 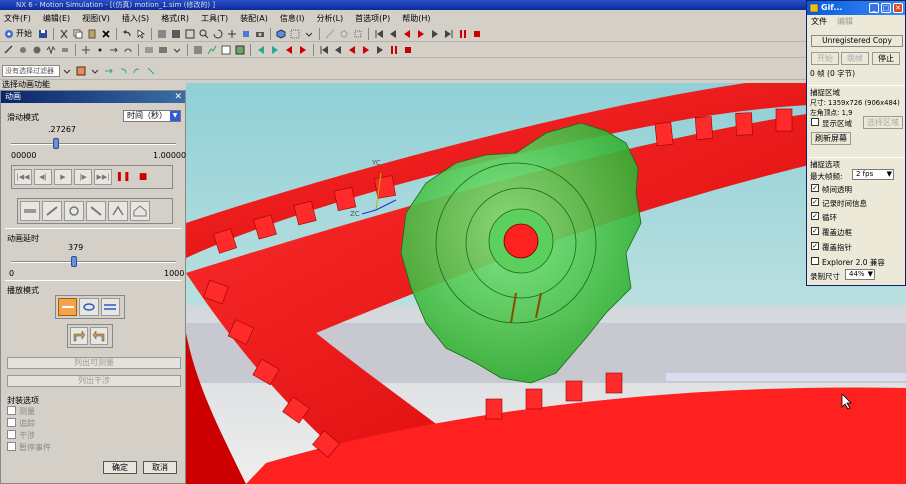 What do you see at coordinates (815, 122) in the screenshot?
I see `show-area-checkbox` at bounding box center [815, 122].